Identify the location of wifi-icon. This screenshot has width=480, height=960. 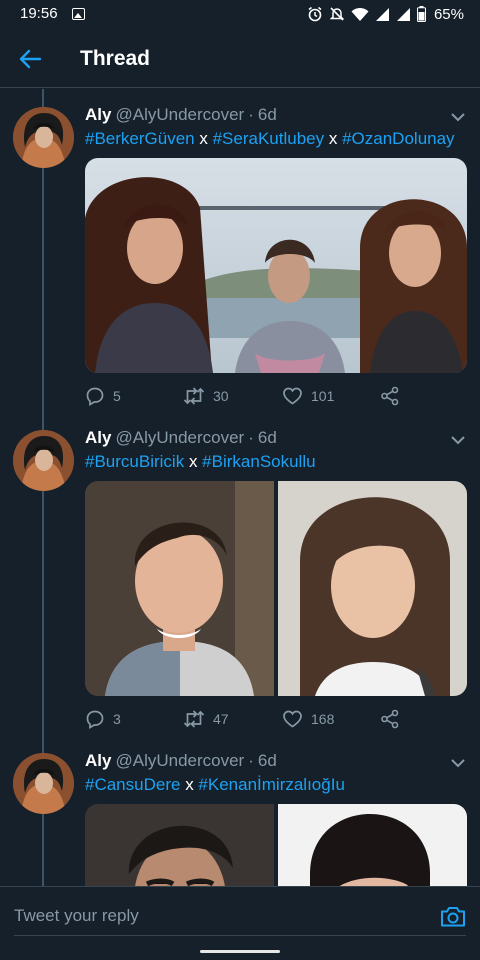
(360, 14).